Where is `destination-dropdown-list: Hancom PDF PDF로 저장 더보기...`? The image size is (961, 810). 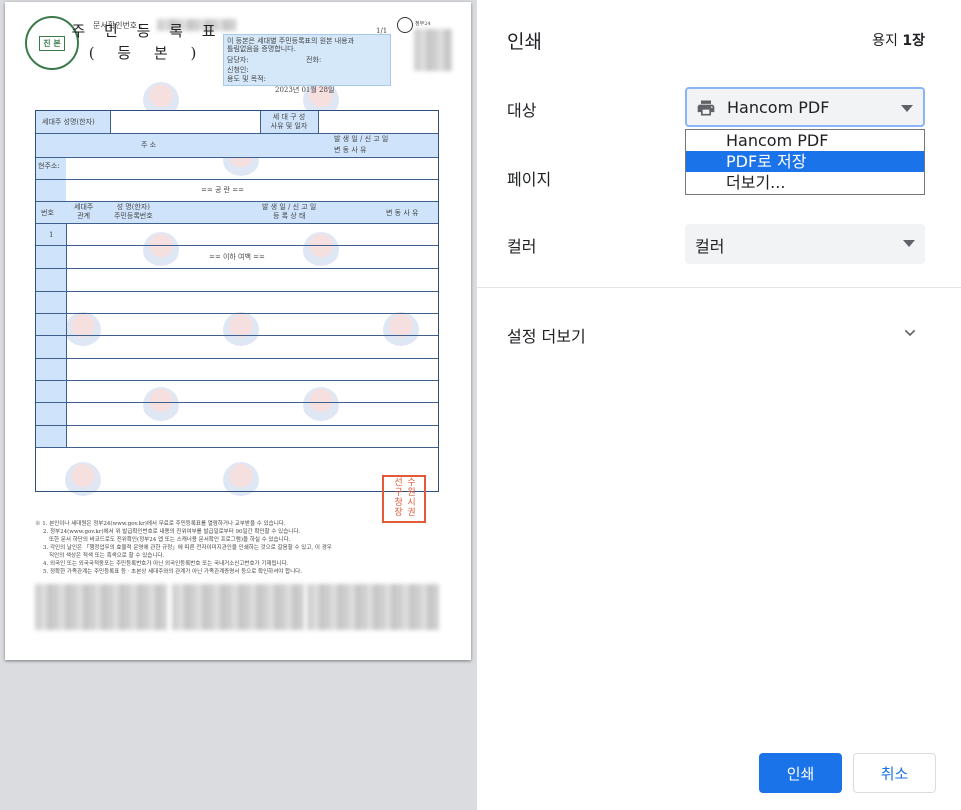
destination-dropdown-list: Hancom PDF PDF로 저장 더보기... is located at coordinates (805, 162).